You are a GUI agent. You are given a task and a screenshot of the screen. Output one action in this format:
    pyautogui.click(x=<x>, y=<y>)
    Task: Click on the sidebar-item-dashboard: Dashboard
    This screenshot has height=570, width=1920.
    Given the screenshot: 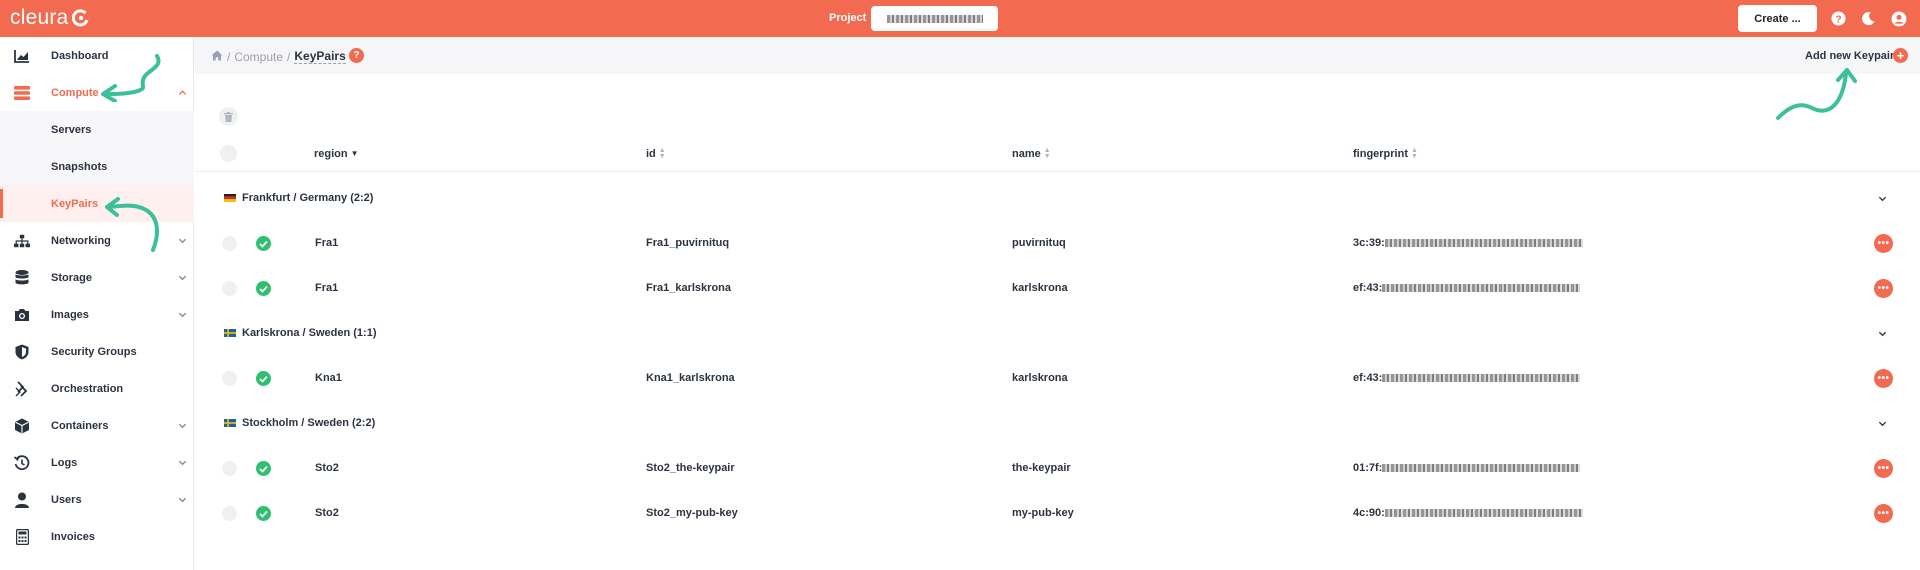 What is the action you would take?
    pyautogui.click(x=97, y=55)
    